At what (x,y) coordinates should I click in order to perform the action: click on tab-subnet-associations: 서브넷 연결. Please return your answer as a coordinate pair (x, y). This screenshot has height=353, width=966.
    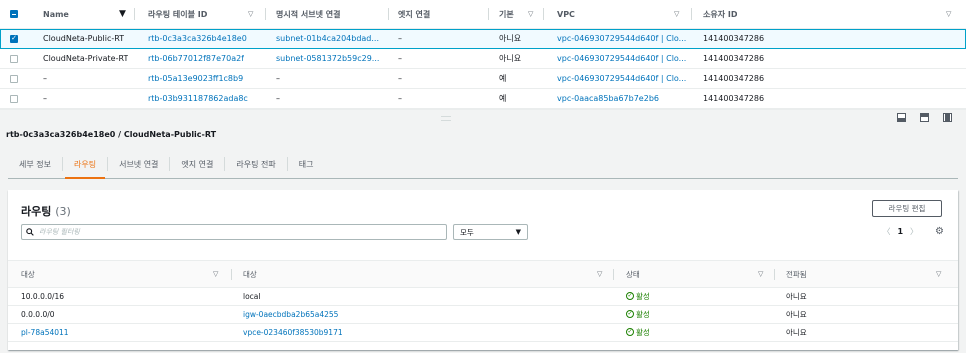
    Looking at the image, I should click on (138, 164).